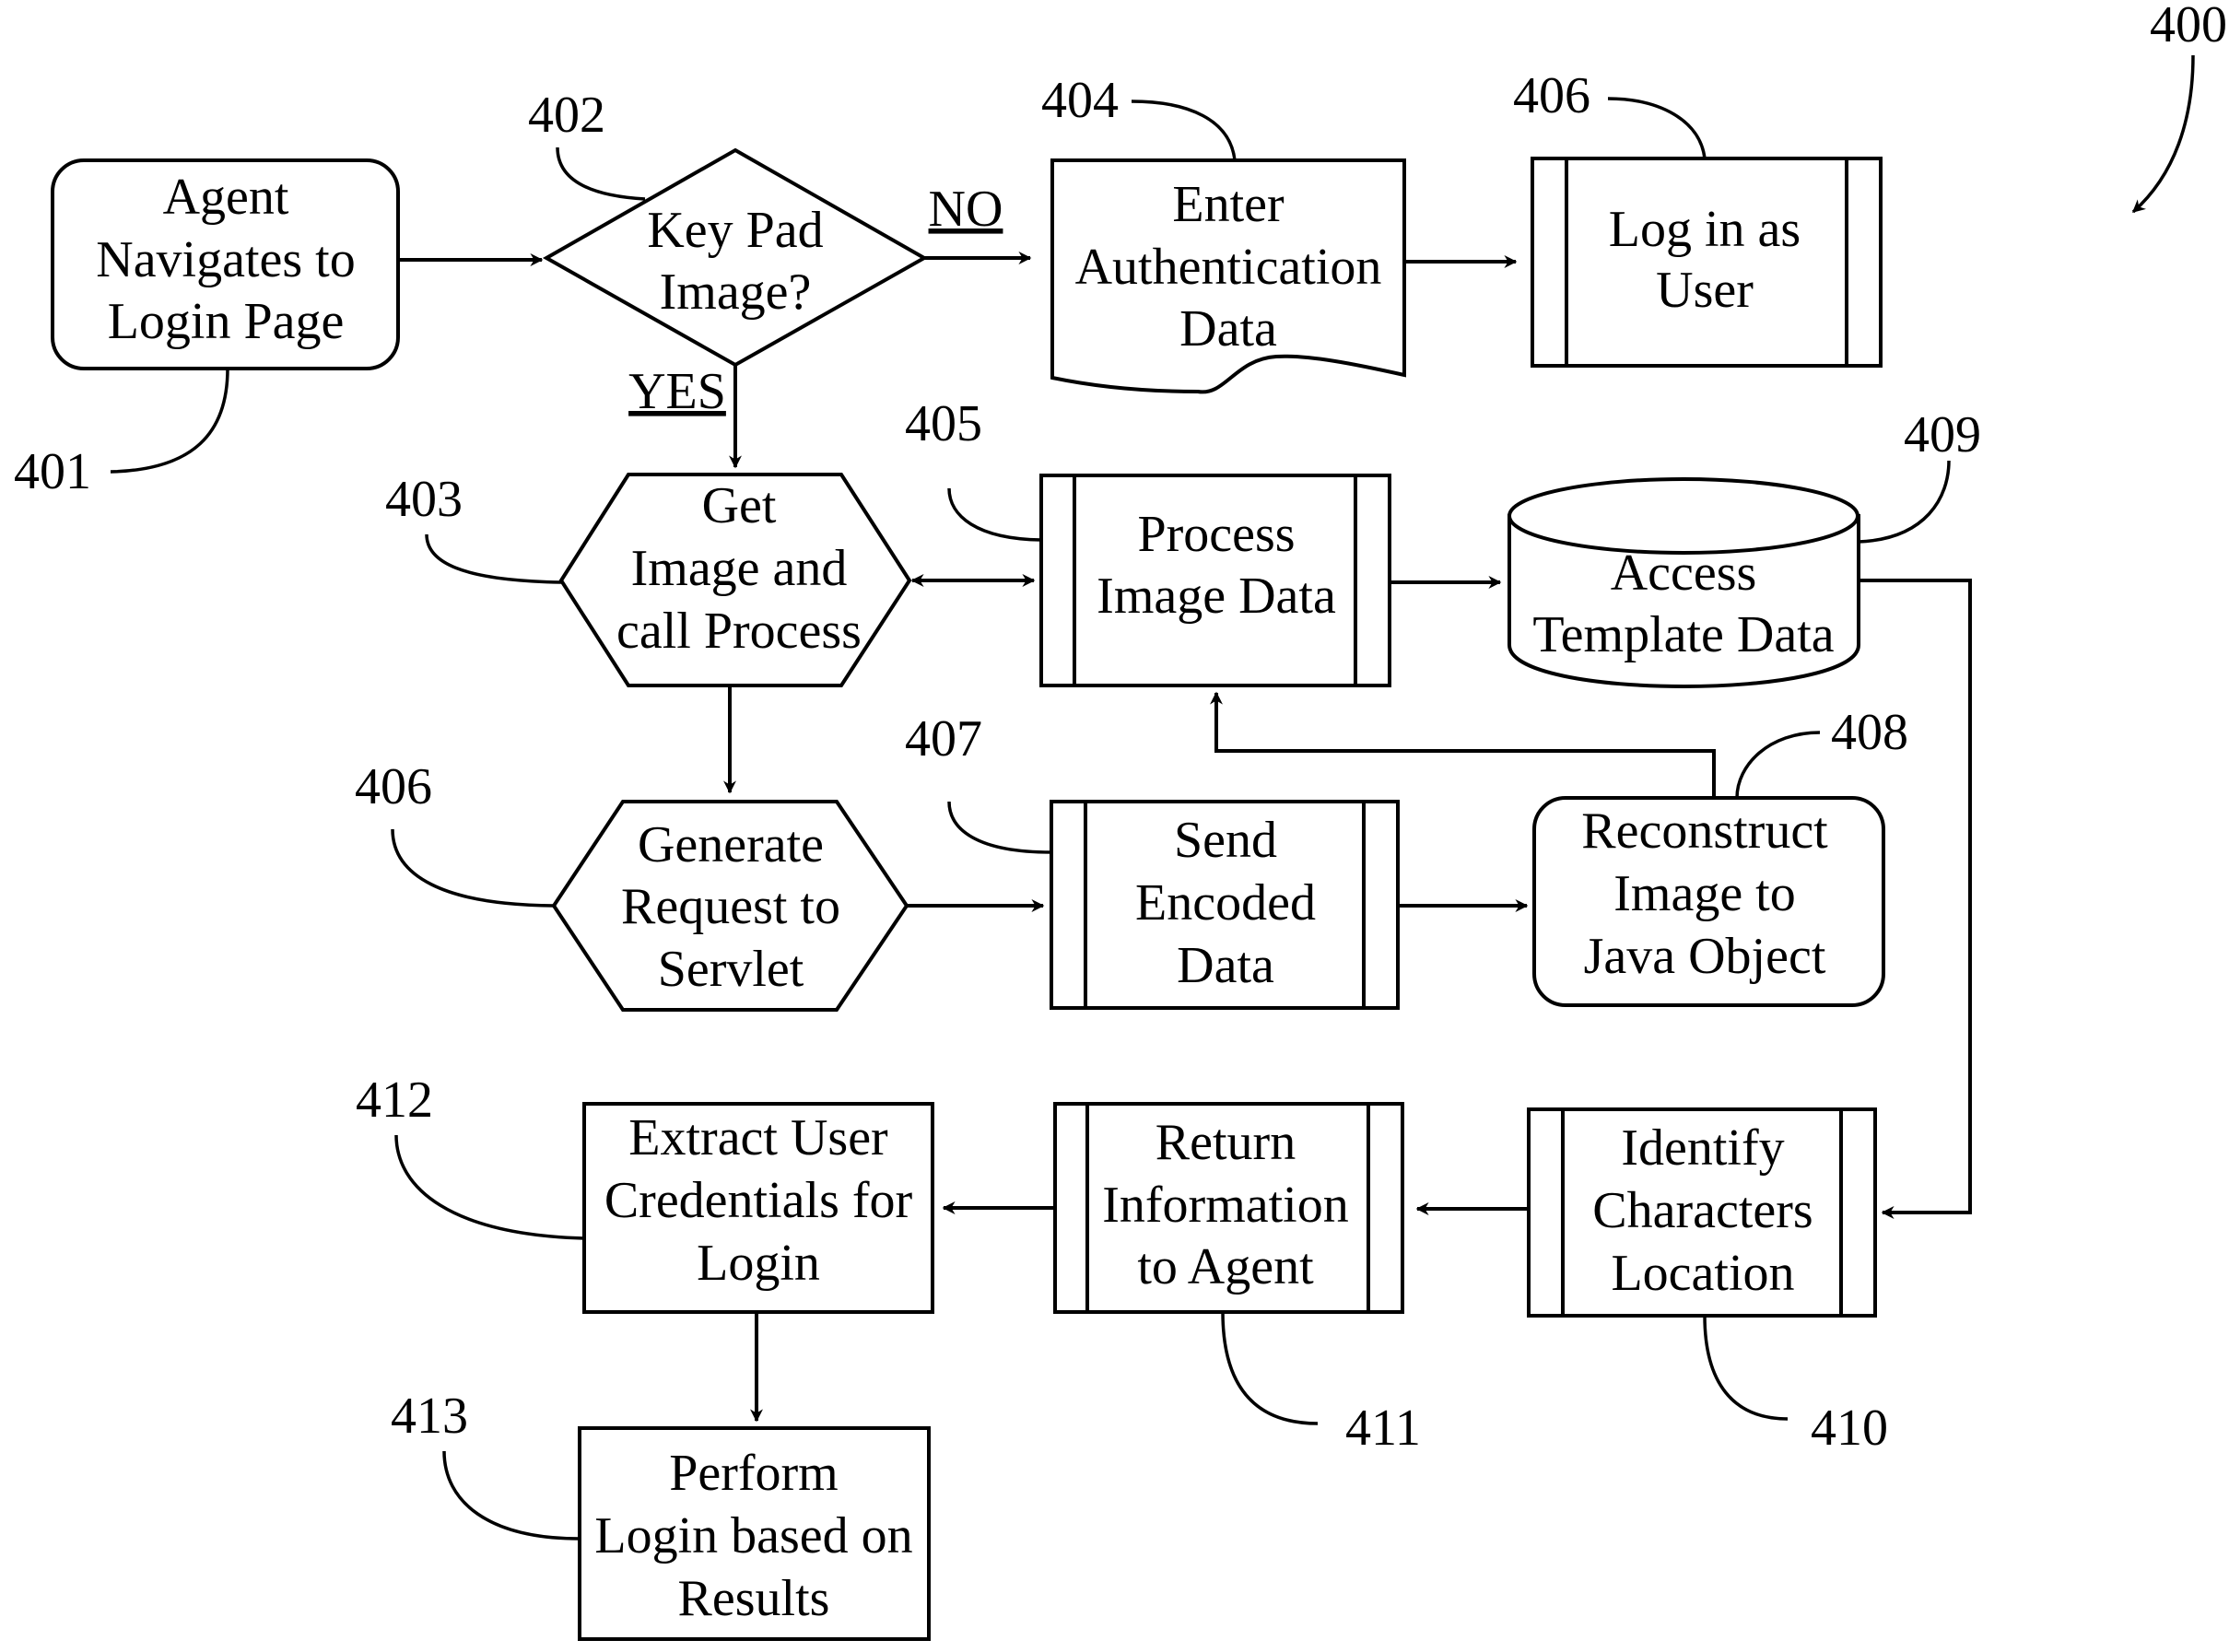 The width and height of the screenshot is (2229, 1652). What do you see at coordinates (735, 231) in the screenshot?
I see `node-402-line-1: Key Pad` at bounding box center [735, 231].